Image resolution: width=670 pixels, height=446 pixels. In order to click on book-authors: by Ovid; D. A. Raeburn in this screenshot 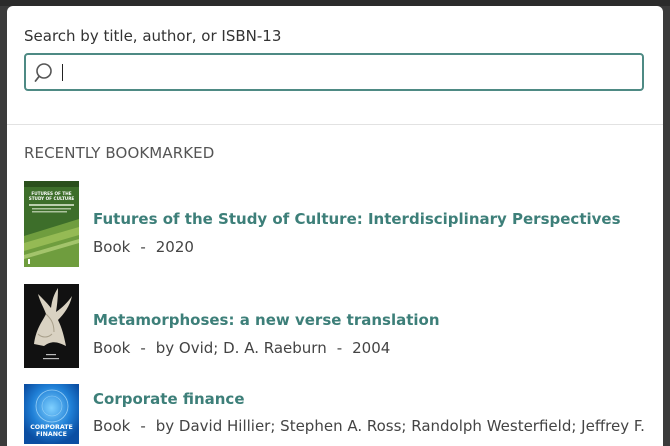, I will do `click(241, 348)`.